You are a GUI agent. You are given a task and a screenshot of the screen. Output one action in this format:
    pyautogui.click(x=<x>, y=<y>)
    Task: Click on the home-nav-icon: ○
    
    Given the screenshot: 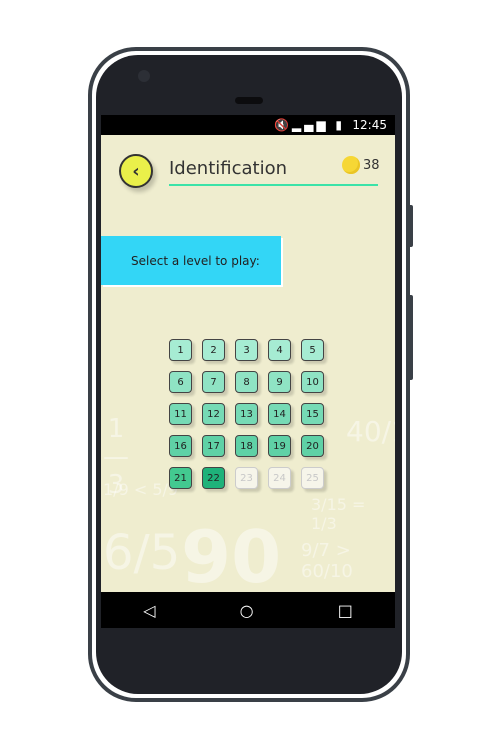 What is the action you would take?
    pyautogui.click(x=247, y=610)
    